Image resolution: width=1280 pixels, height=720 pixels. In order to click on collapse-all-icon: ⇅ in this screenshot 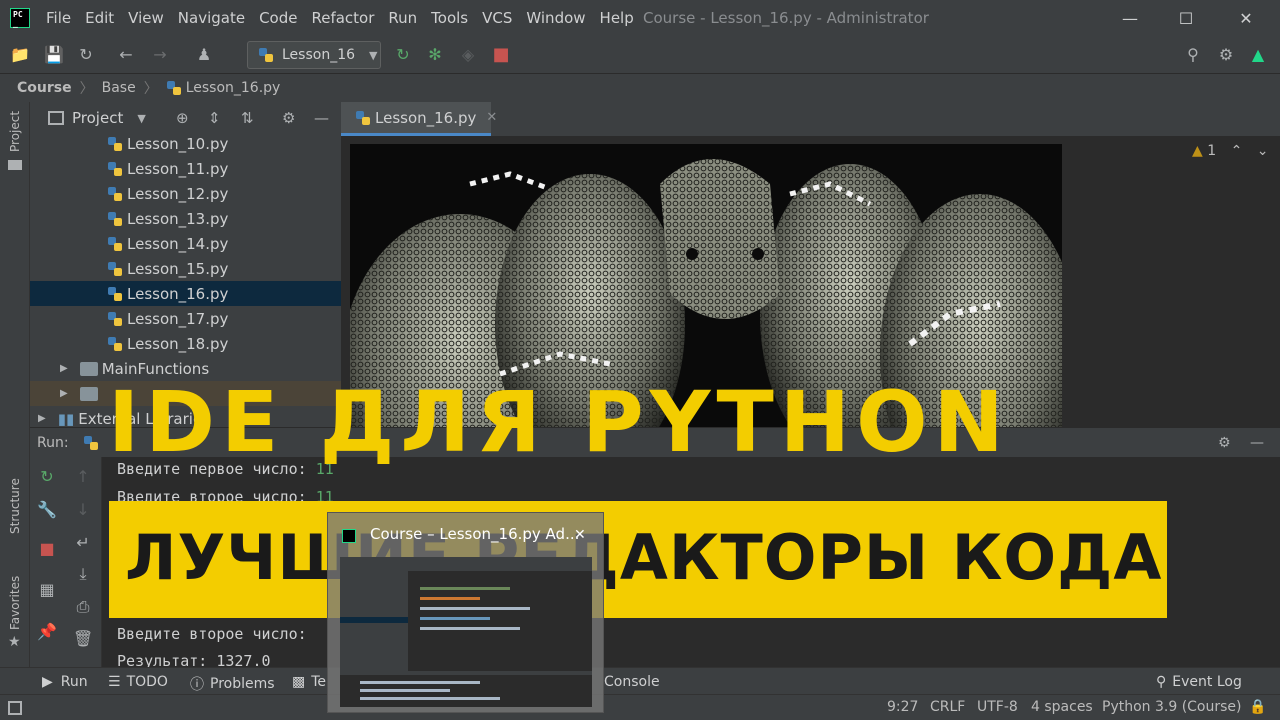, I will do `click(247, 118)`.